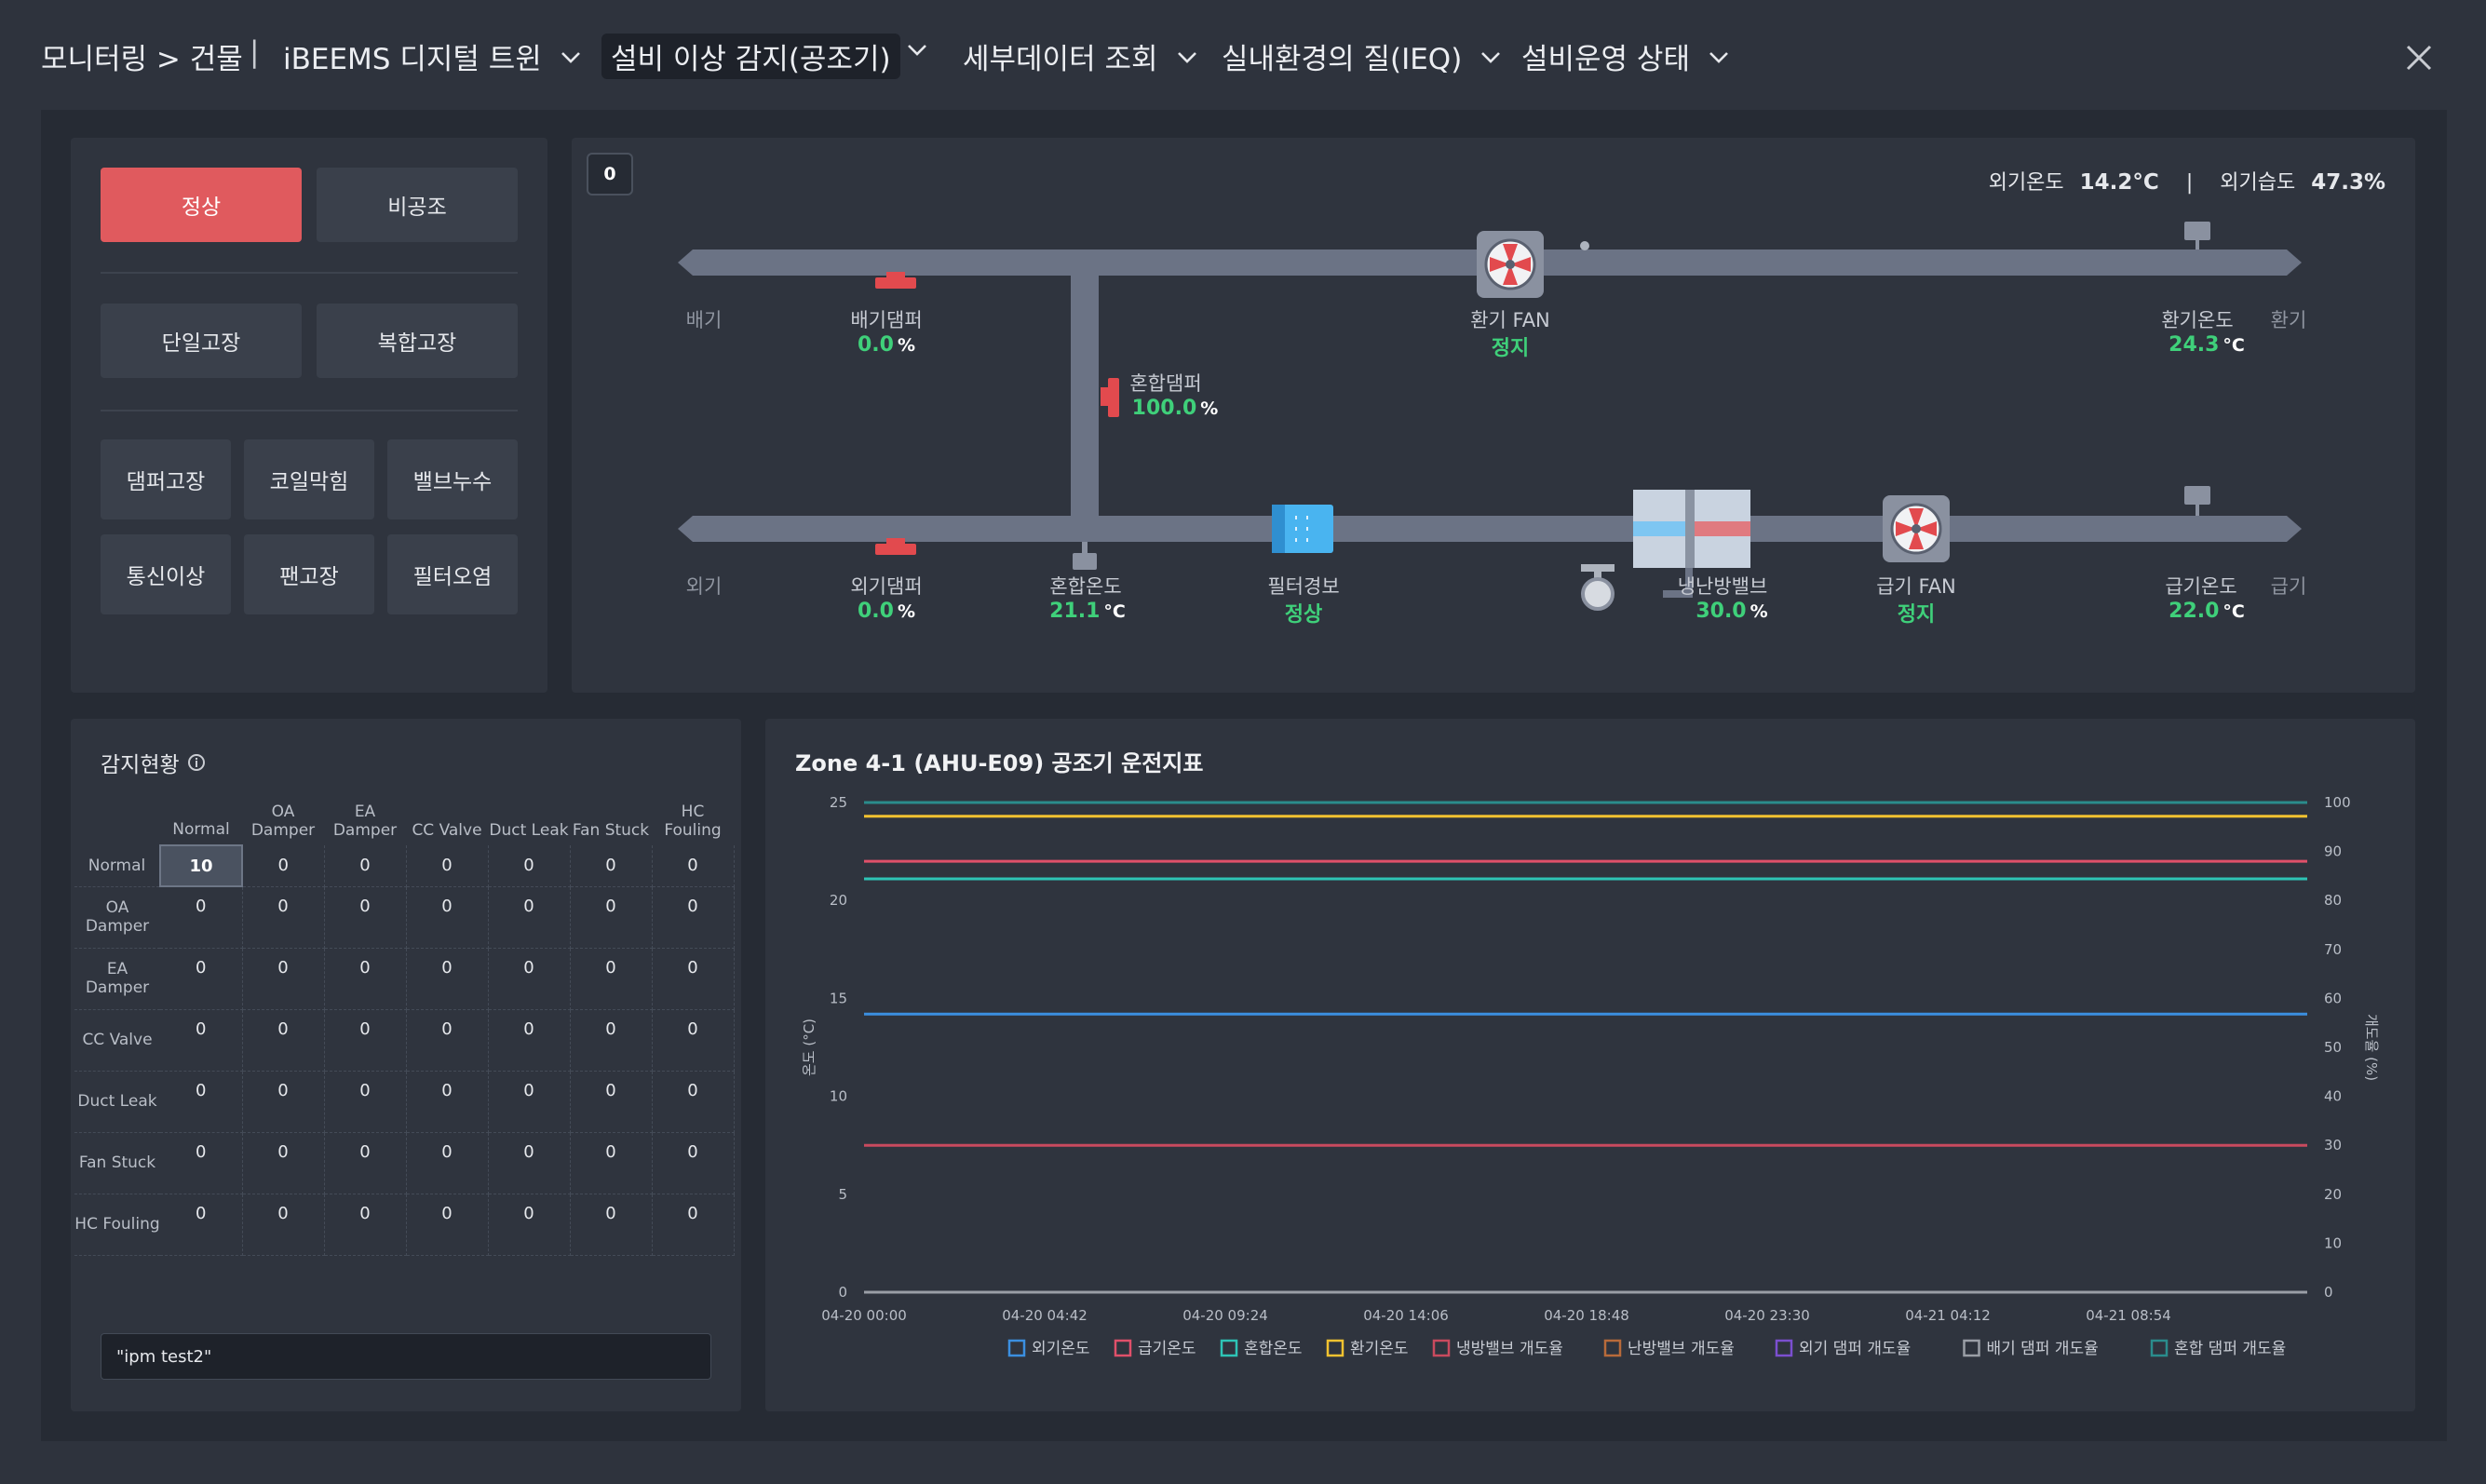 This screenshot has width=2486, height=1484. I want to click on info-icon, so click(196, 762).